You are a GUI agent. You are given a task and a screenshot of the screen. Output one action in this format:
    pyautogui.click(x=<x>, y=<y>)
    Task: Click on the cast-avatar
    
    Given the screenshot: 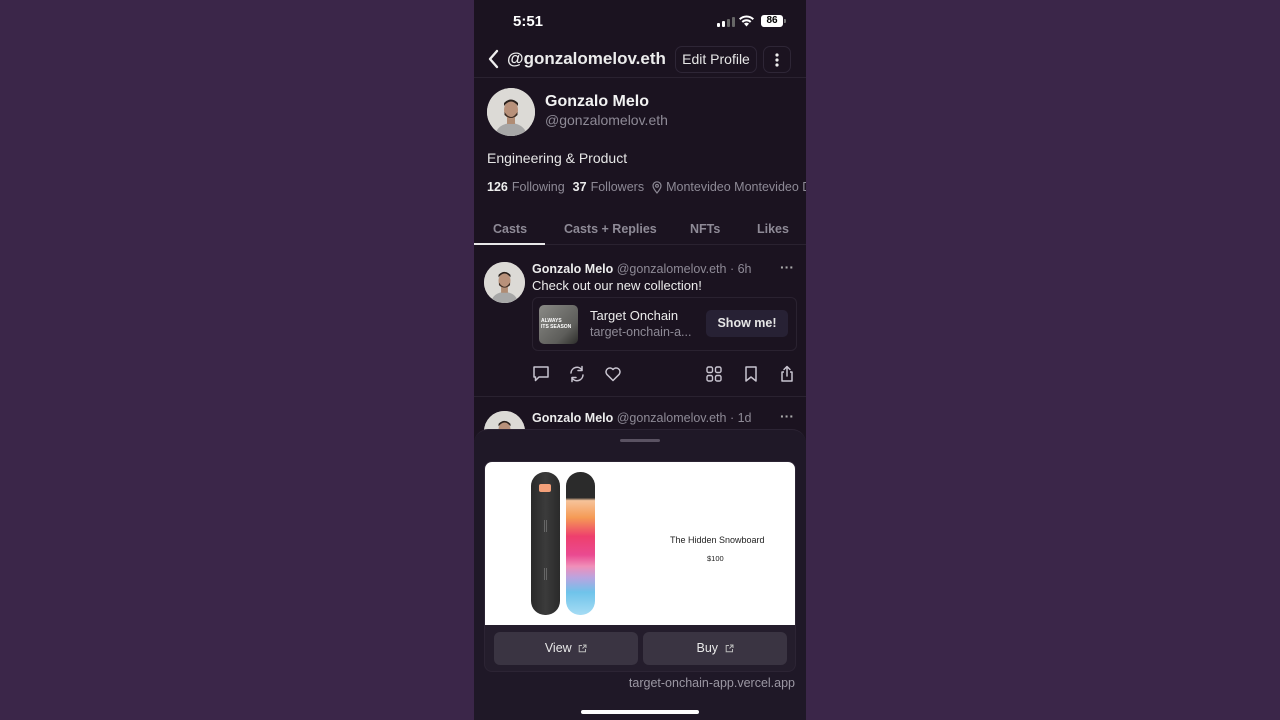 What is the action you would take?
    pyautogui.click(x=504, y=282)
    